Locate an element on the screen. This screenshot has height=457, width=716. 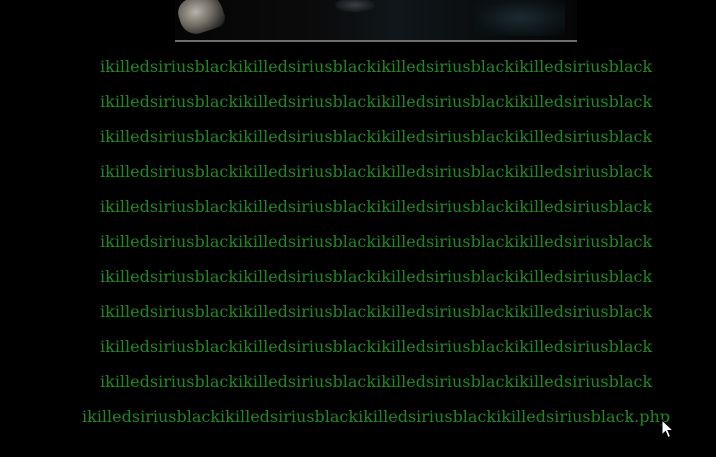
banner-hand-graphic is located at coordinates (201, 19).